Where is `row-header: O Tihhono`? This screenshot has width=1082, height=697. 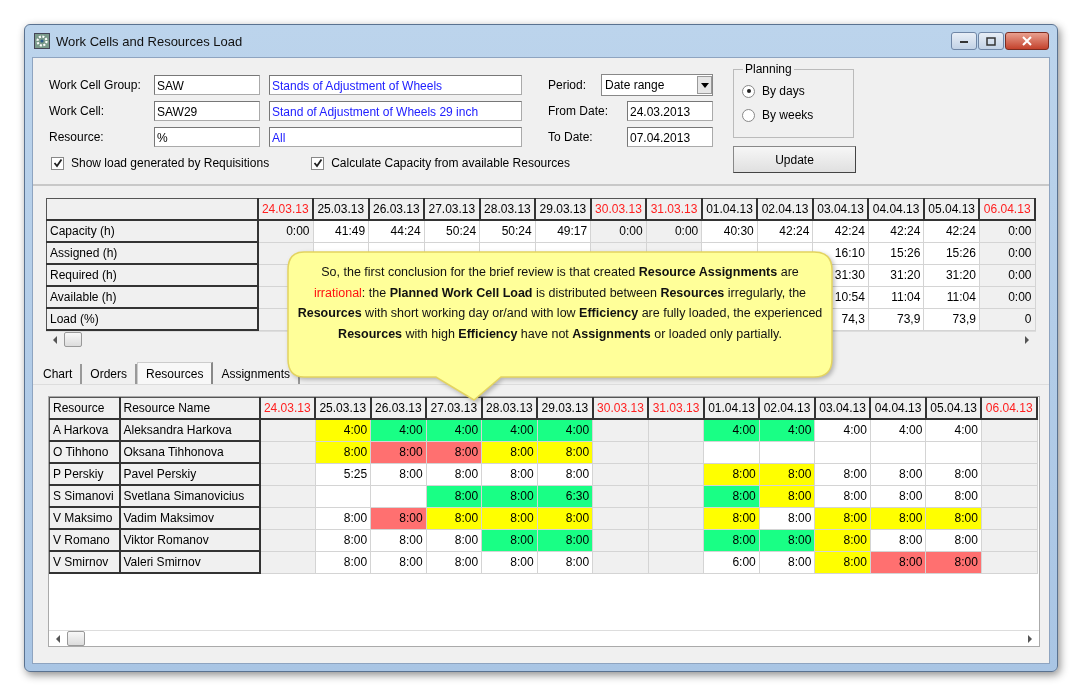 row-header: O Tihhono is located at coordinates (84, 452).